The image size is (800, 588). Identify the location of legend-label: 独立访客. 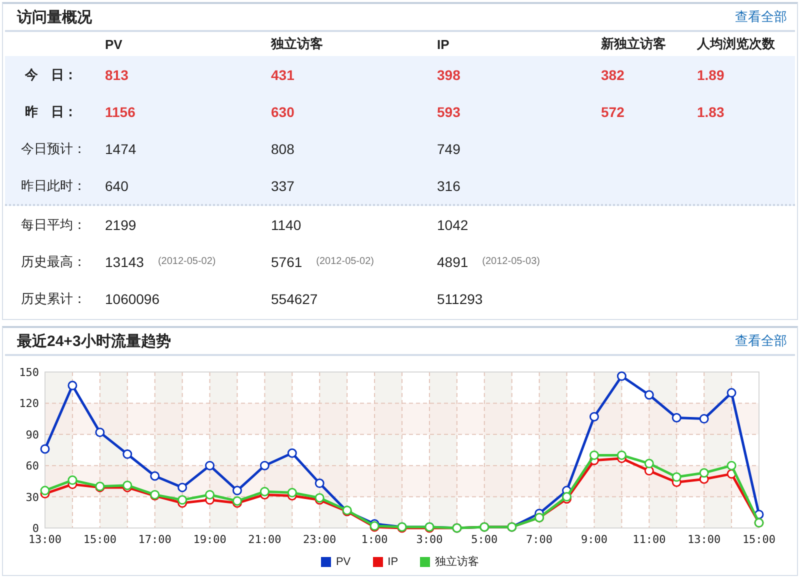
(457, 561).